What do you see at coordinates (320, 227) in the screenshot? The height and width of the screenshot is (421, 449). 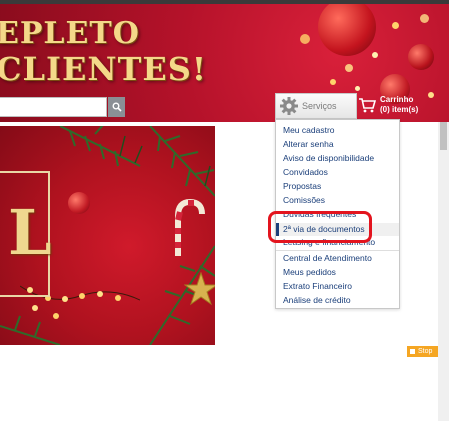 I see `highlight-annotation` at bounding box center [320, 227].